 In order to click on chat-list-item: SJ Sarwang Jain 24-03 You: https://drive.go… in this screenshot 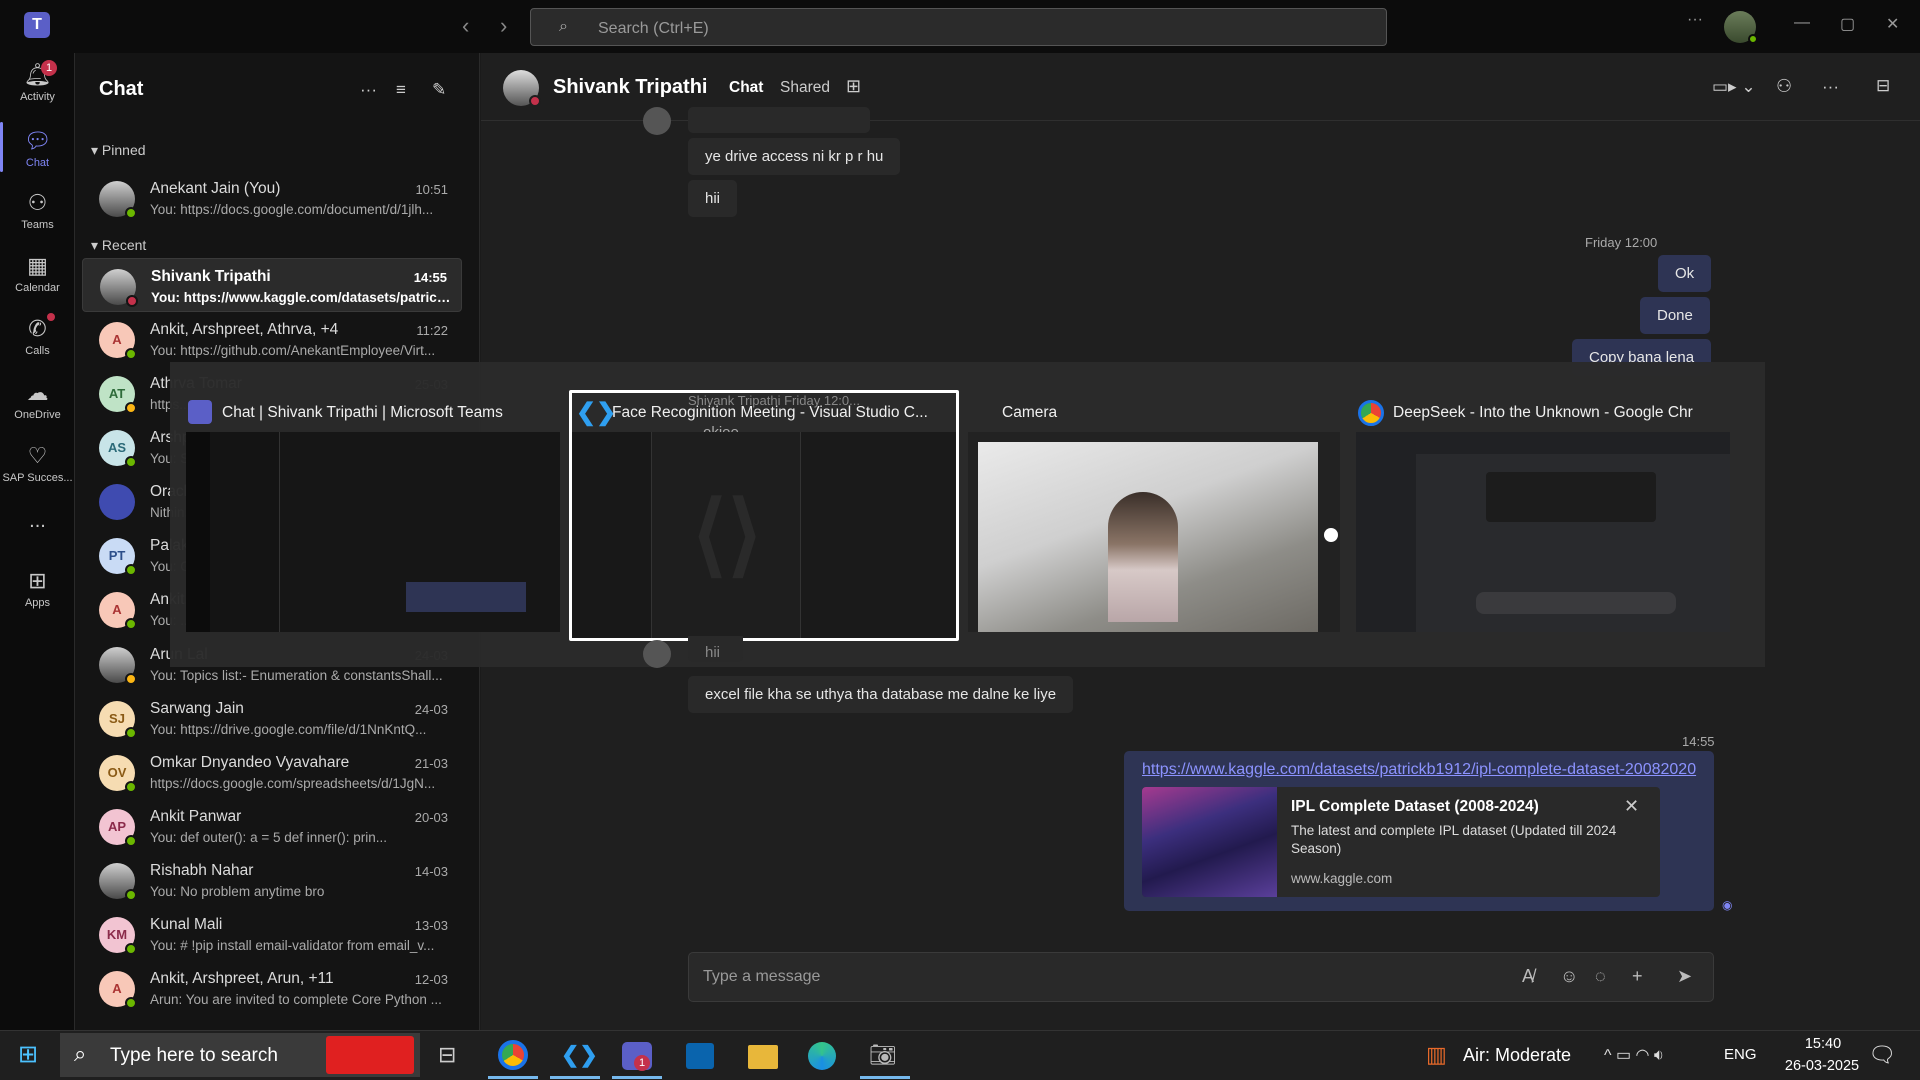, I will do `click(272, 718)`.